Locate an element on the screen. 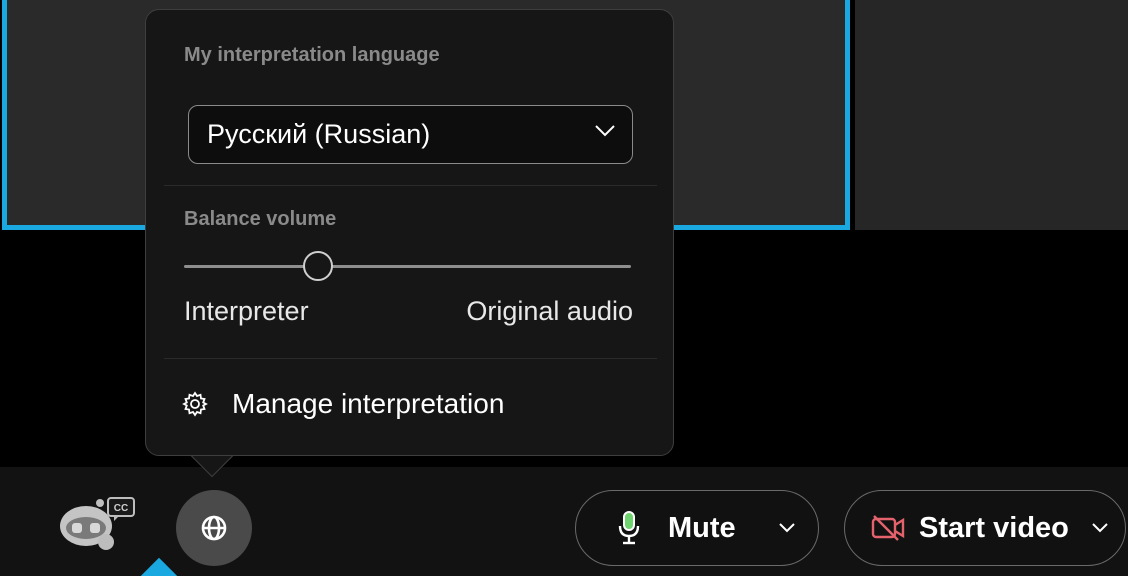 This screenshot has height=576, width=1128. ai-assistant-cc-icon: CC is located at coordinates (97, 523).